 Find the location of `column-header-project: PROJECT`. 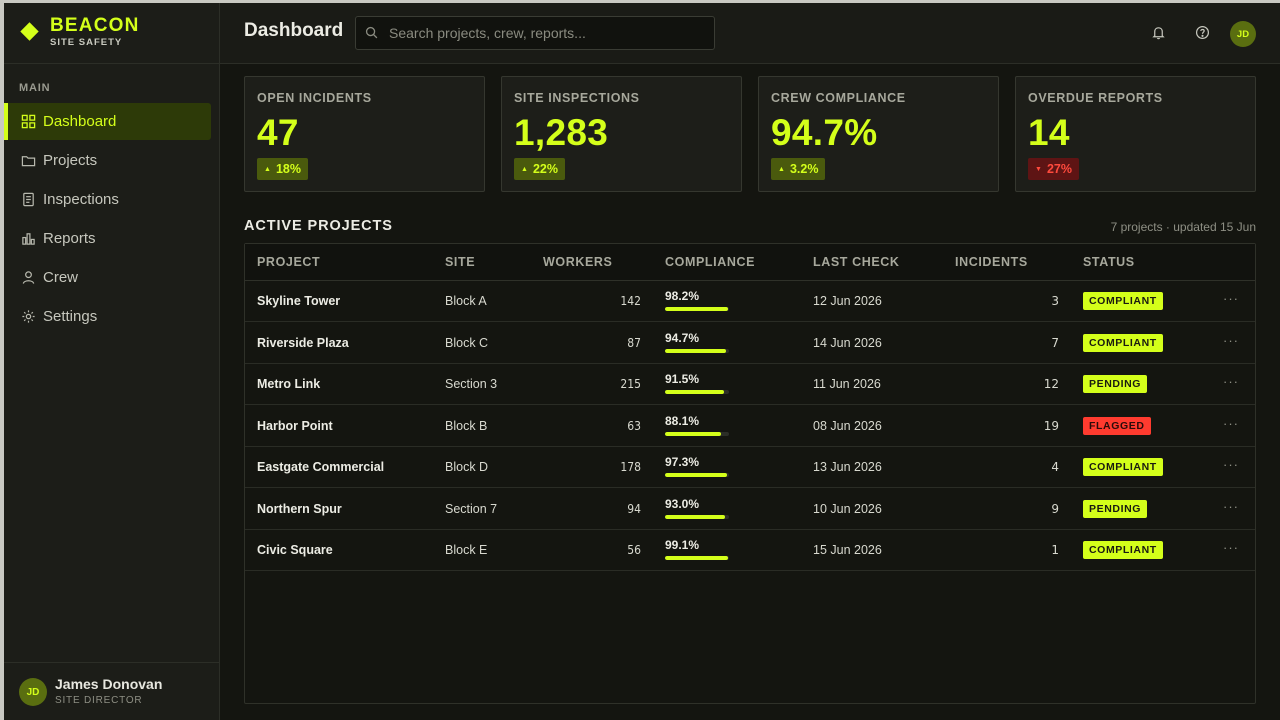

column-header-project: PROJECT is located at coordinates (288, 262).